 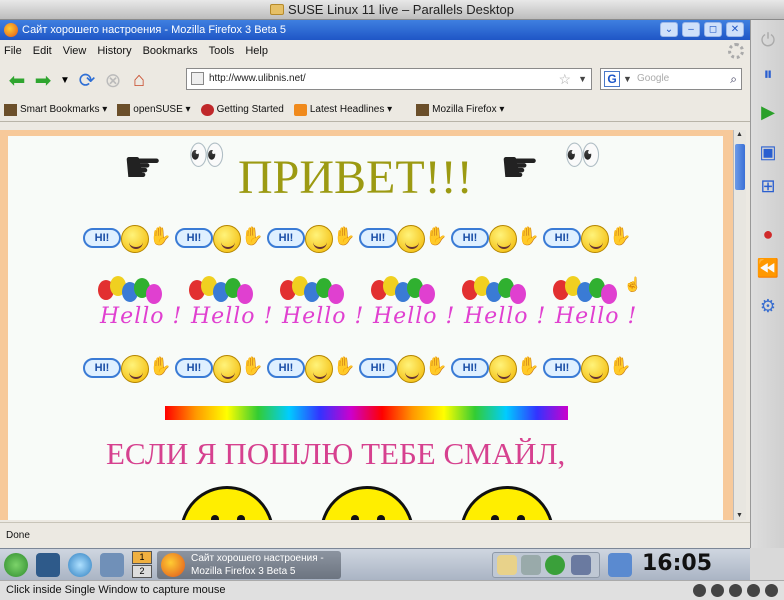 I want to click on menu-edit: Edit, so click(x=42, y=51).